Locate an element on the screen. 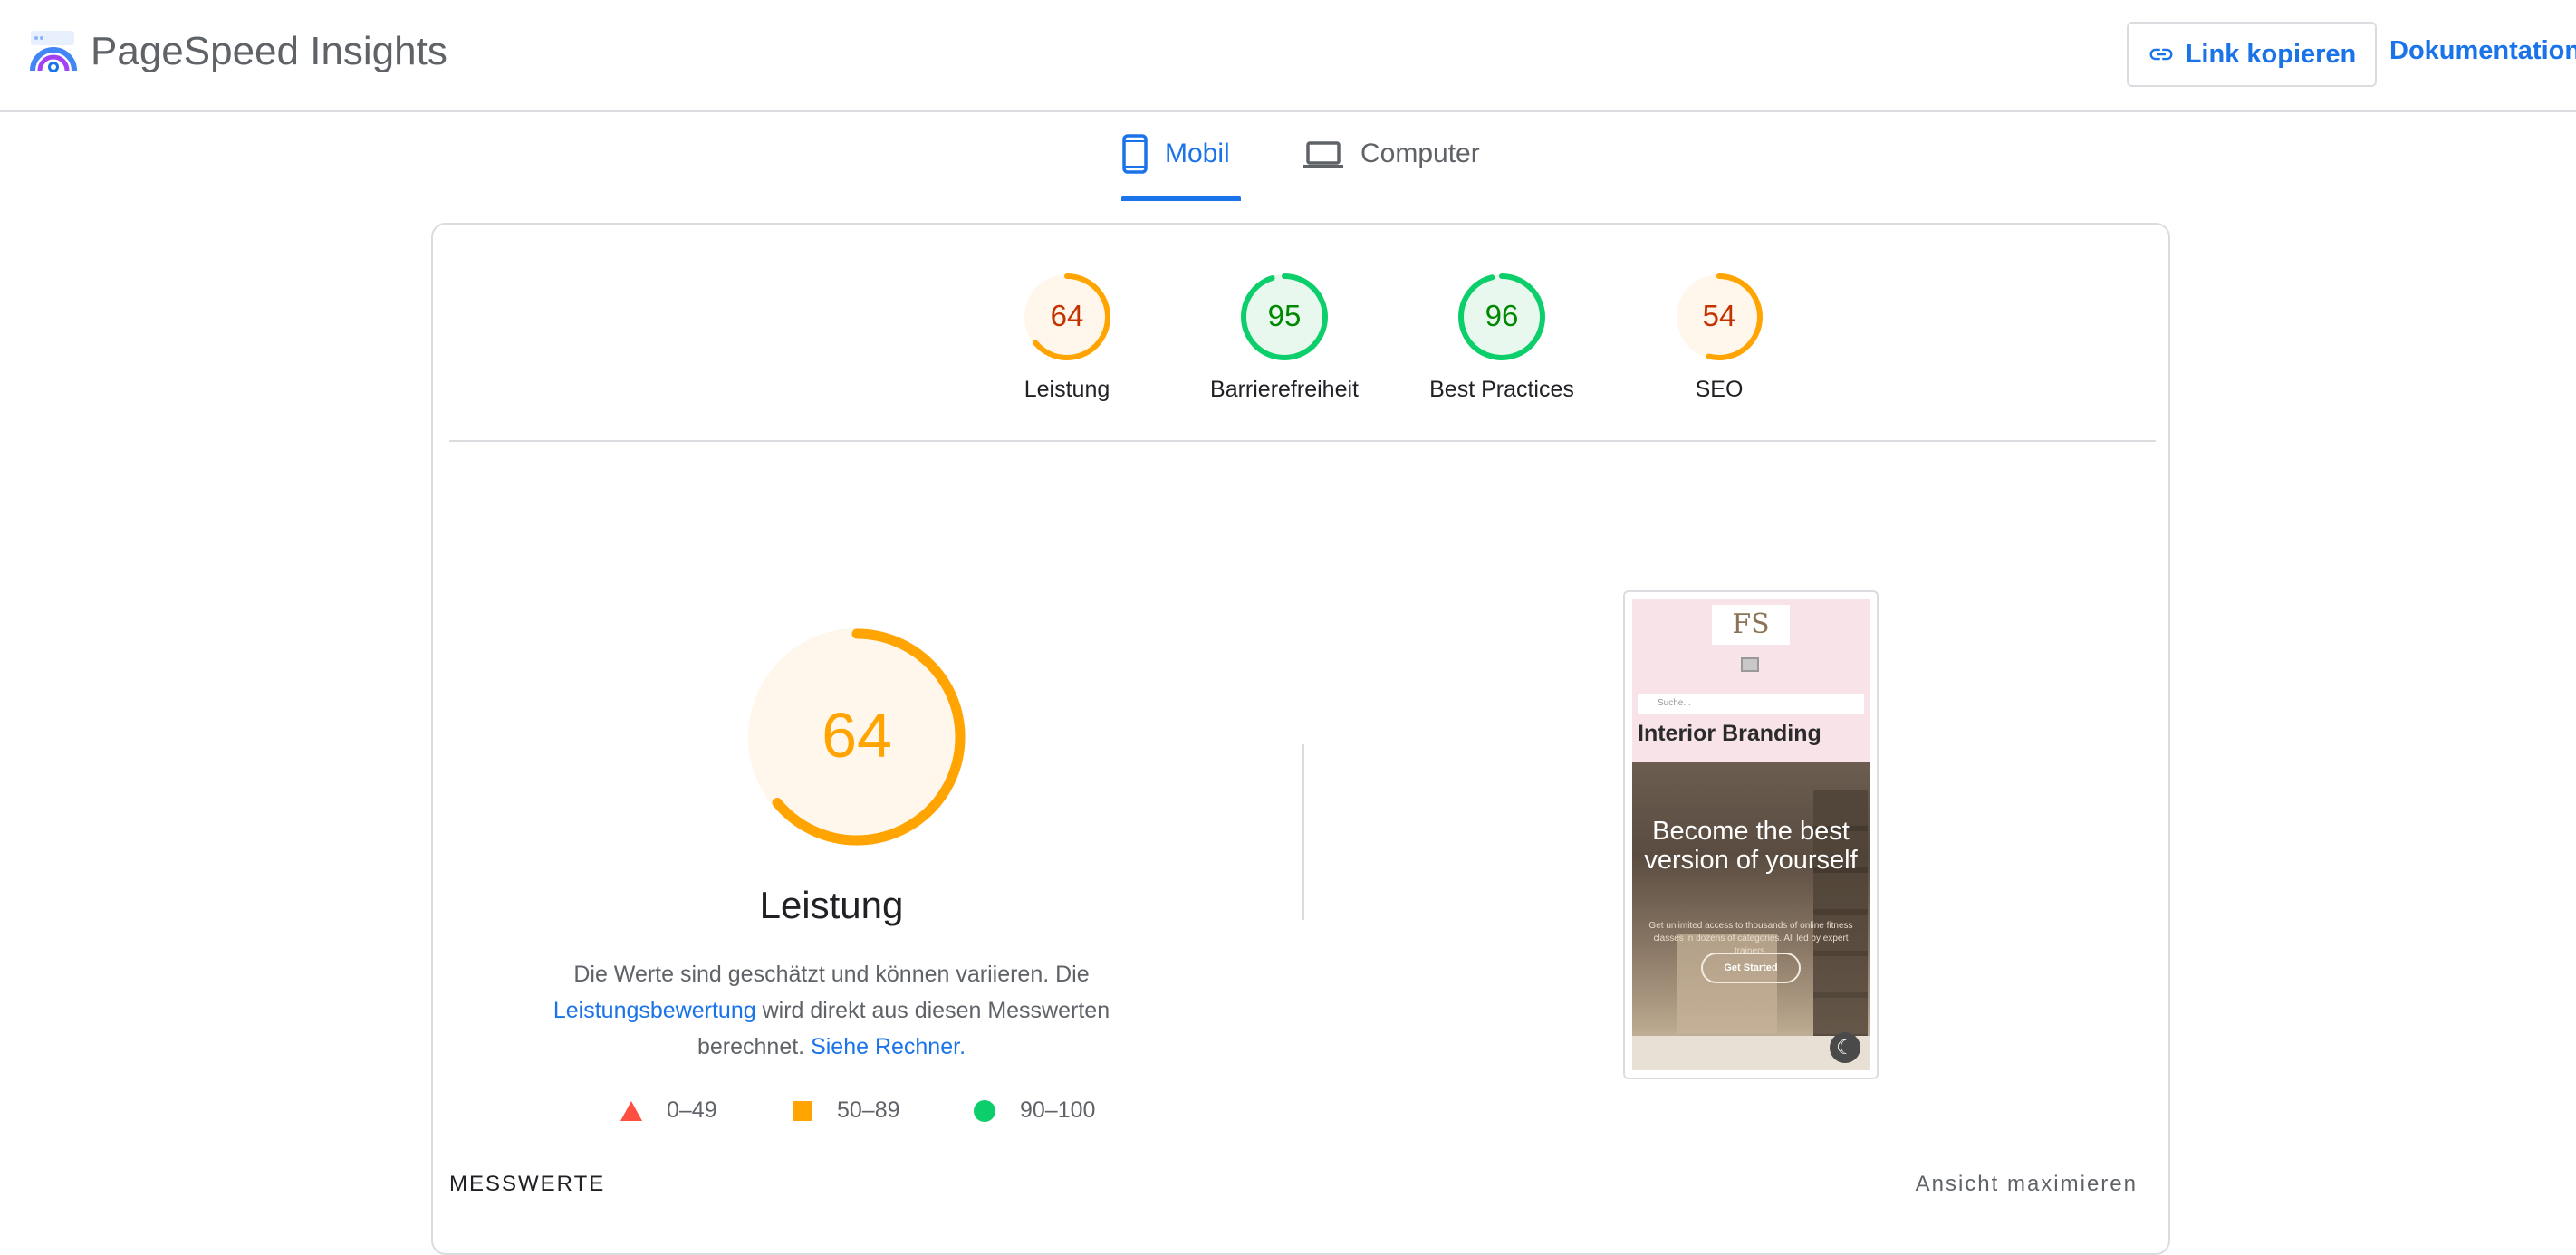  gauge-ring: 64 is located at coordinates (1067, 316).